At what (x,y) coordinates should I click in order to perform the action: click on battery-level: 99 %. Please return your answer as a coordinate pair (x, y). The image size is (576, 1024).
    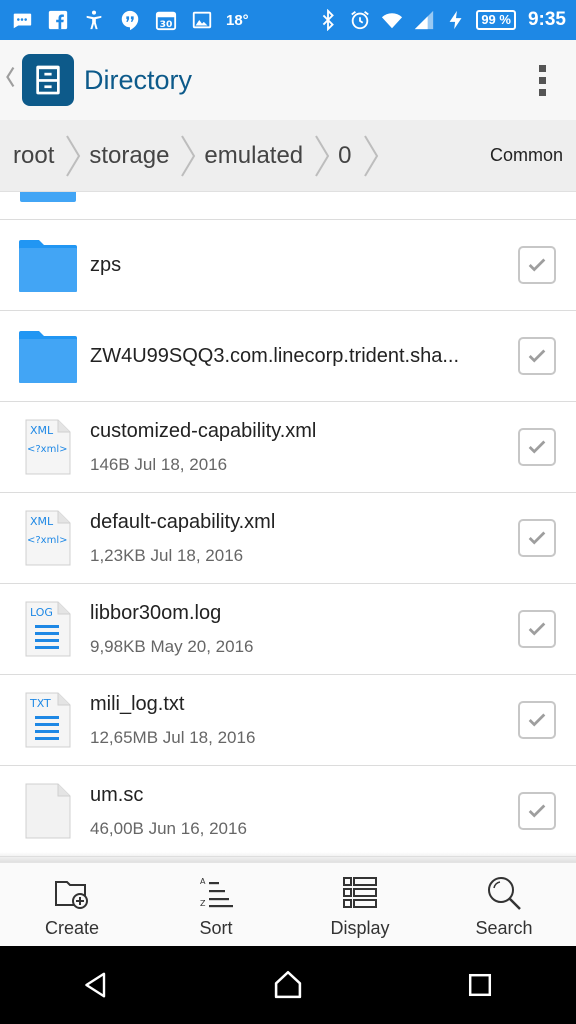
    Looking at the image, I should click on (496, 20).